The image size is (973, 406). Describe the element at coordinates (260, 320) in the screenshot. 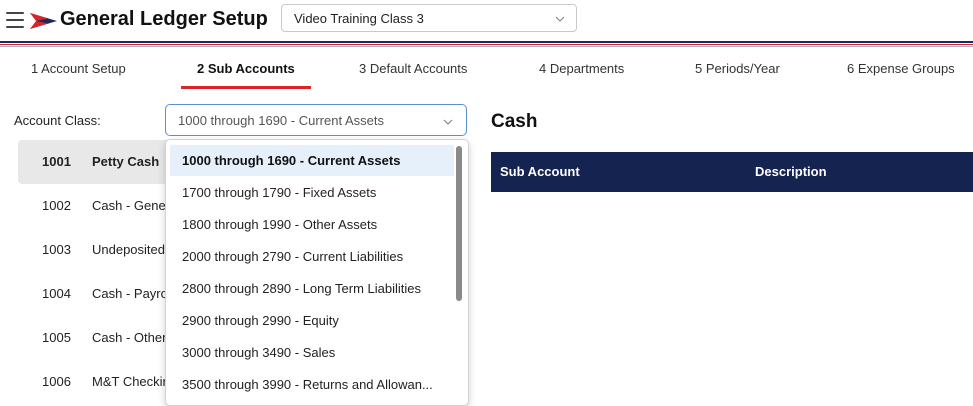

I see `dropdown-option-label: 2900 through 2990 - Equity` at that location.